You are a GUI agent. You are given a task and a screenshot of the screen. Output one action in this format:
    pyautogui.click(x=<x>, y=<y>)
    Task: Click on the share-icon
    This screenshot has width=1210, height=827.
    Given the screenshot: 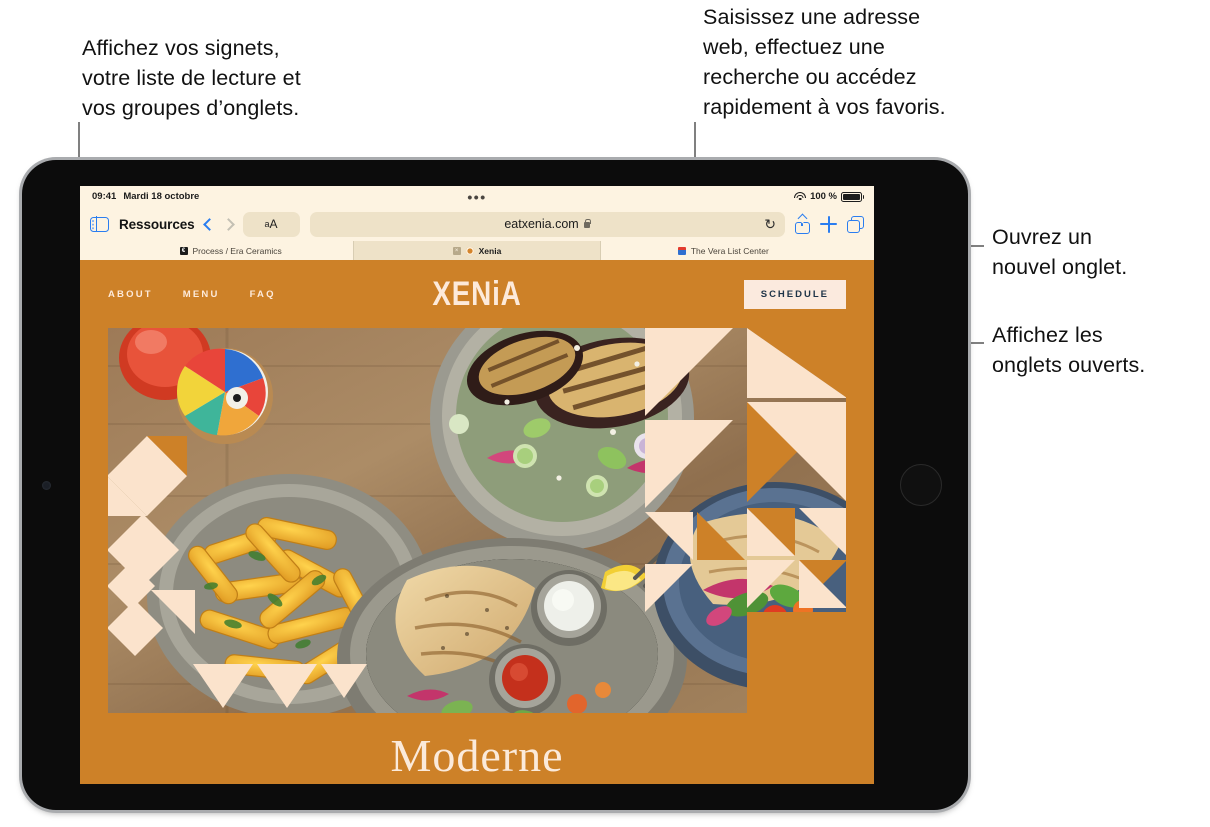 What is the action you would take?
    pyautogui.click(x=802, y=224)
    